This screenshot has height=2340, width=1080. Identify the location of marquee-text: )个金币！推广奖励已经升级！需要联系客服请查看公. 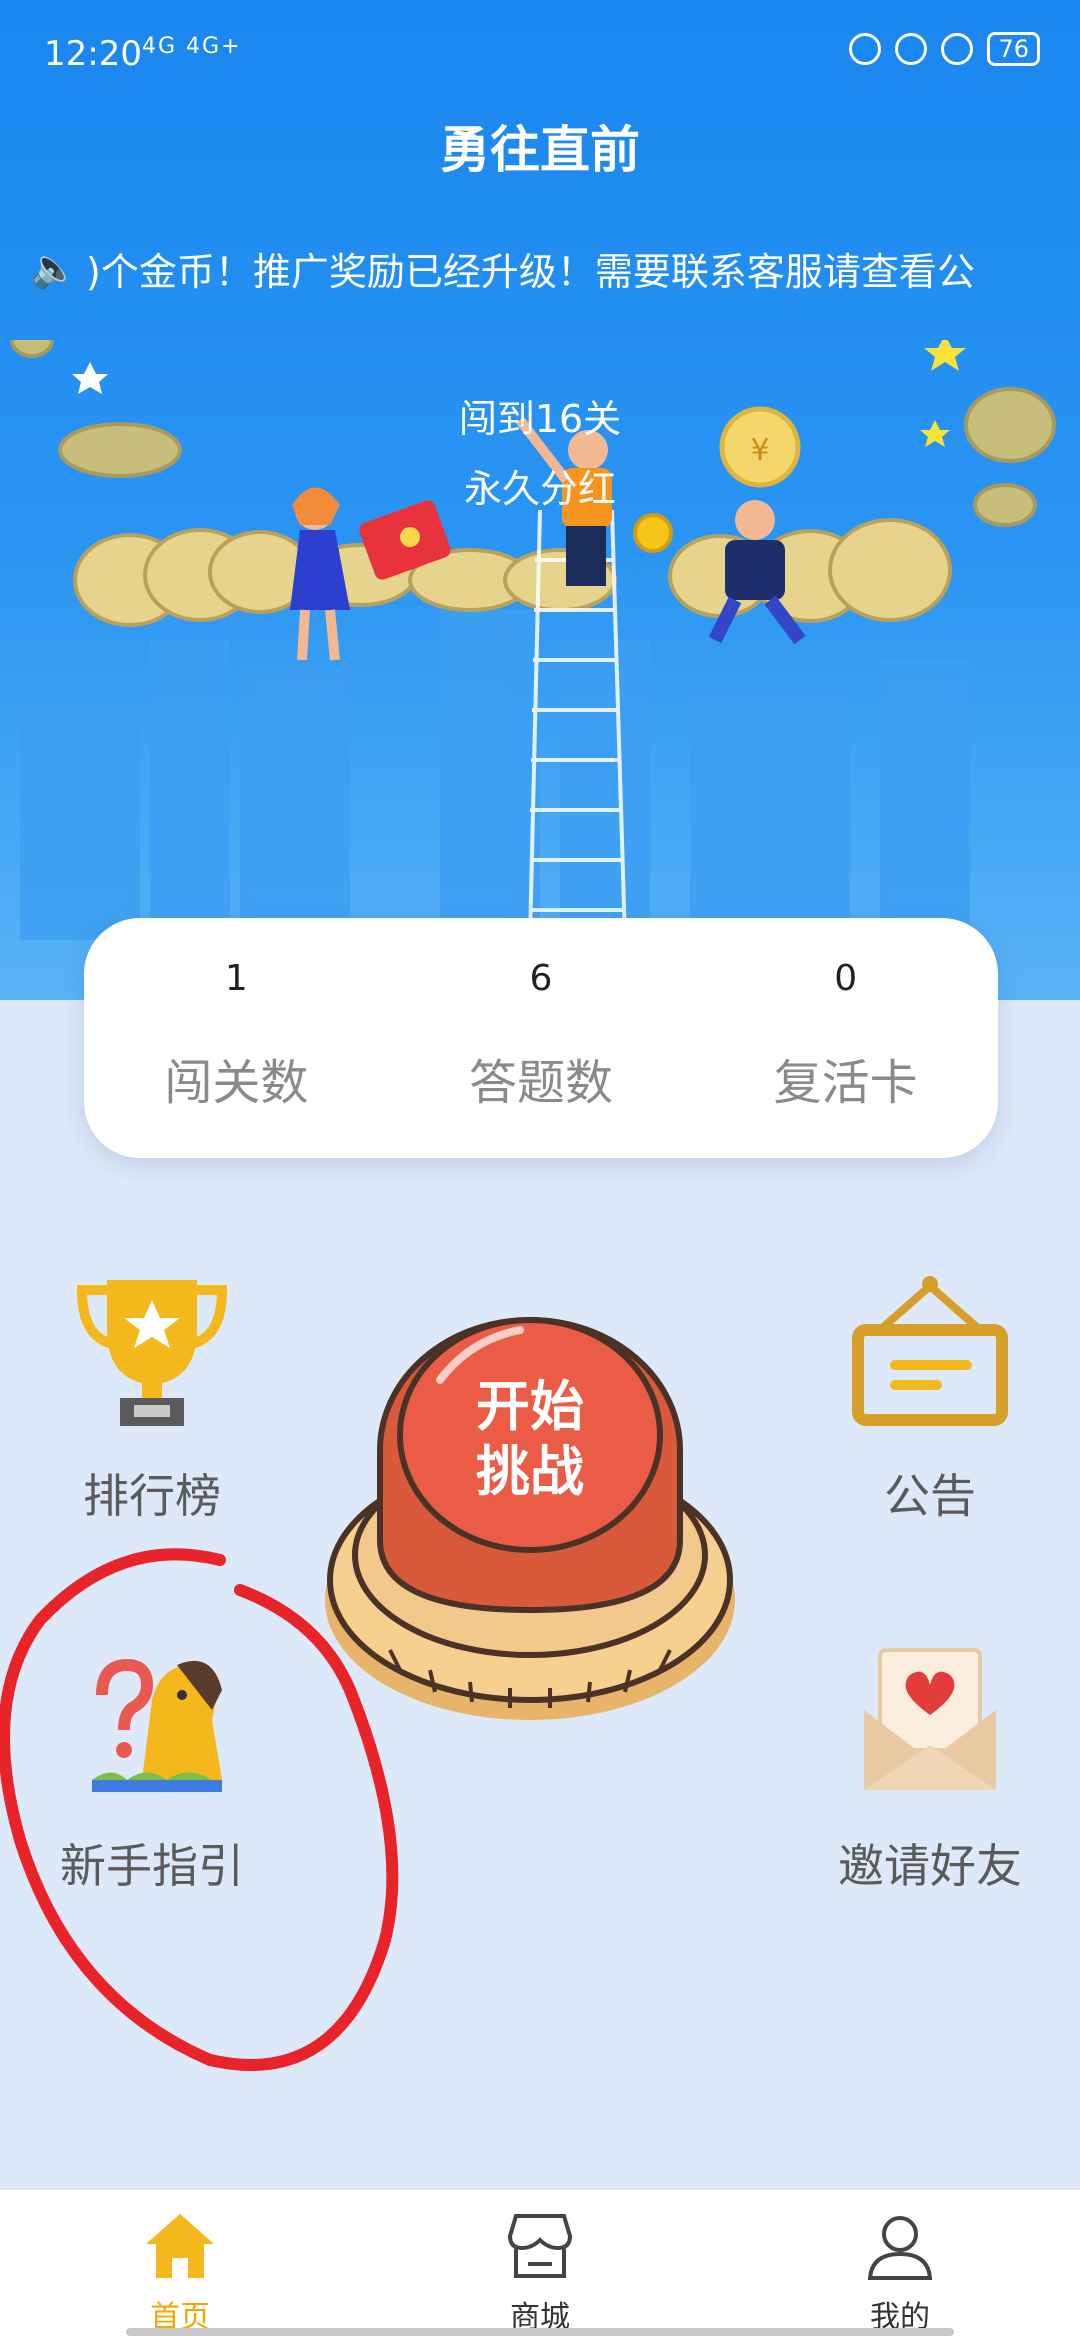
(530, 271).